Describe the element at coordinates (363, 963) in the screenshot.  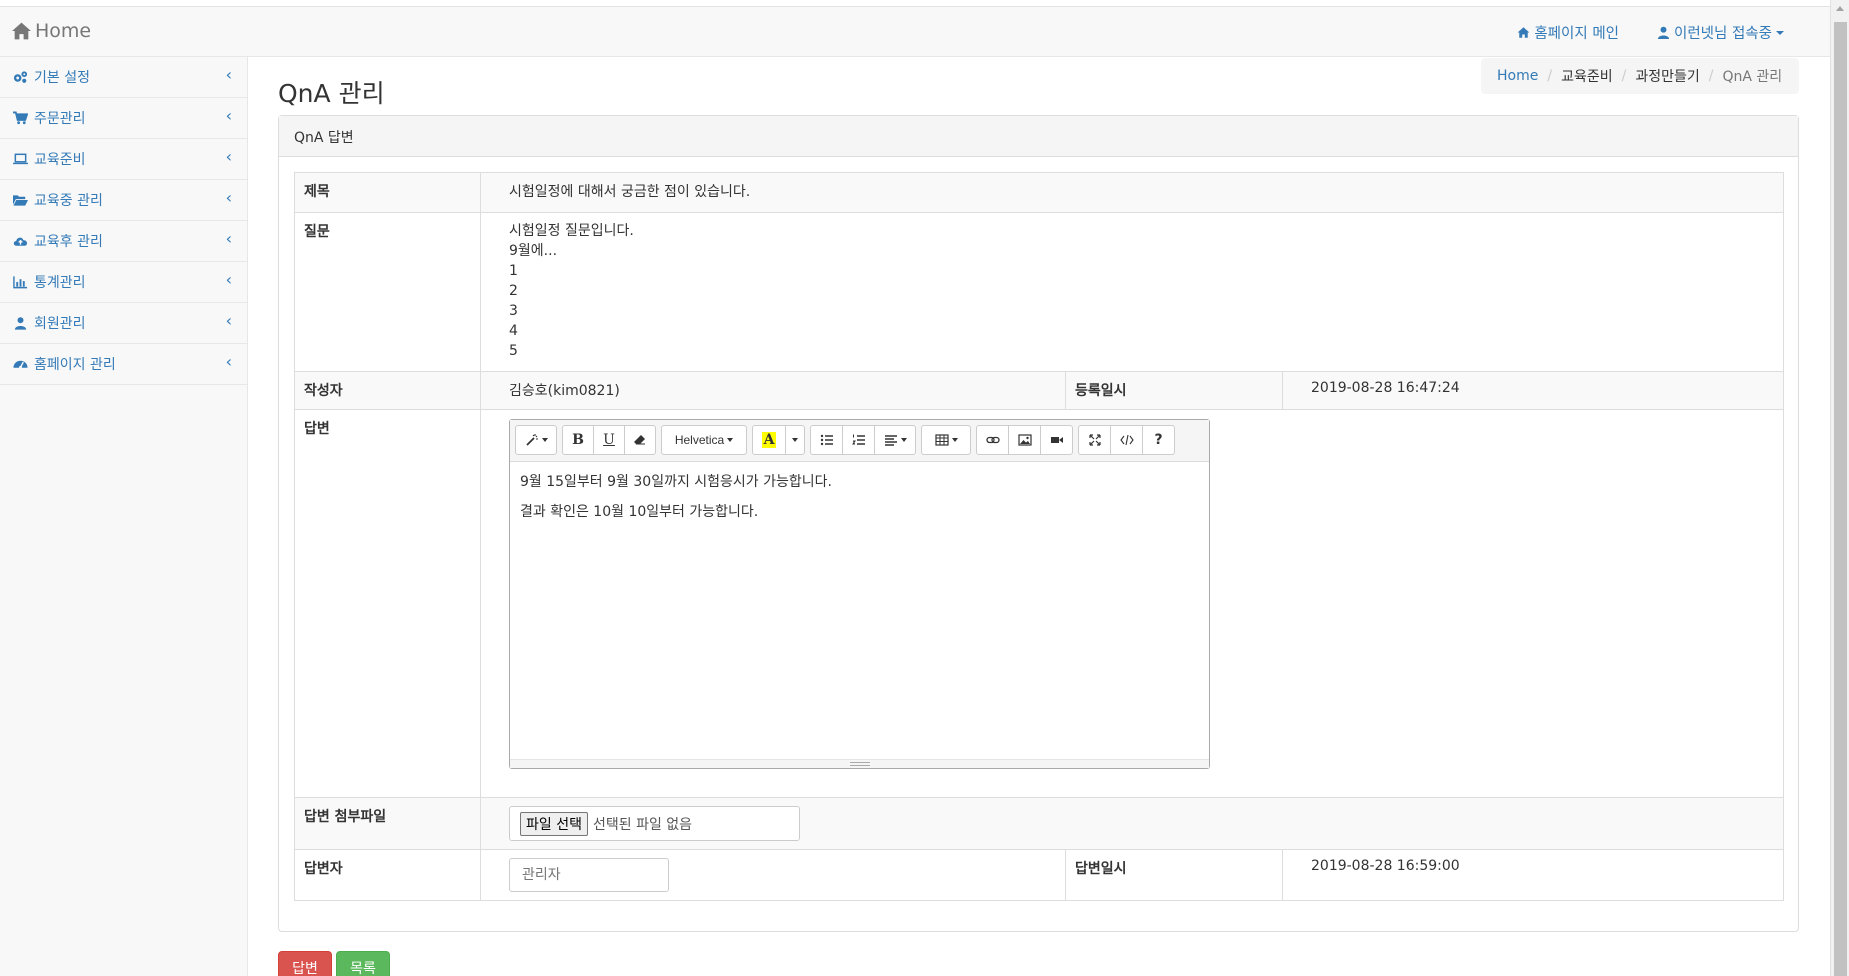
I see `list-button: 목록` at that location.